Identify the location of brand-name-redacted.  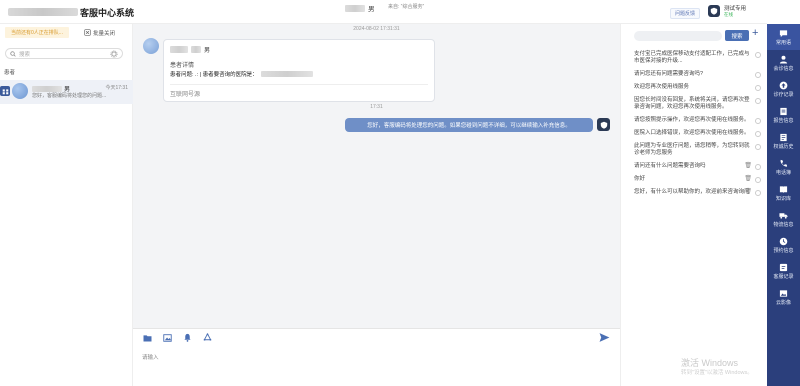
(43, 12).